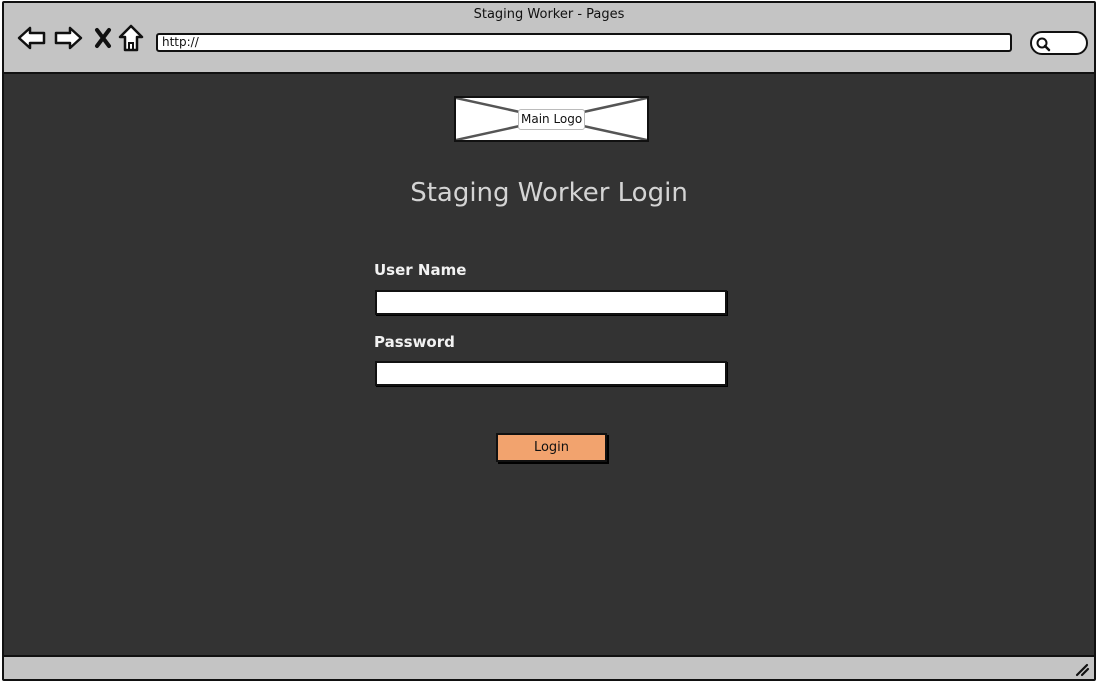 The image size is (1100, 683). I want to click on back-button, so click(32, 38).